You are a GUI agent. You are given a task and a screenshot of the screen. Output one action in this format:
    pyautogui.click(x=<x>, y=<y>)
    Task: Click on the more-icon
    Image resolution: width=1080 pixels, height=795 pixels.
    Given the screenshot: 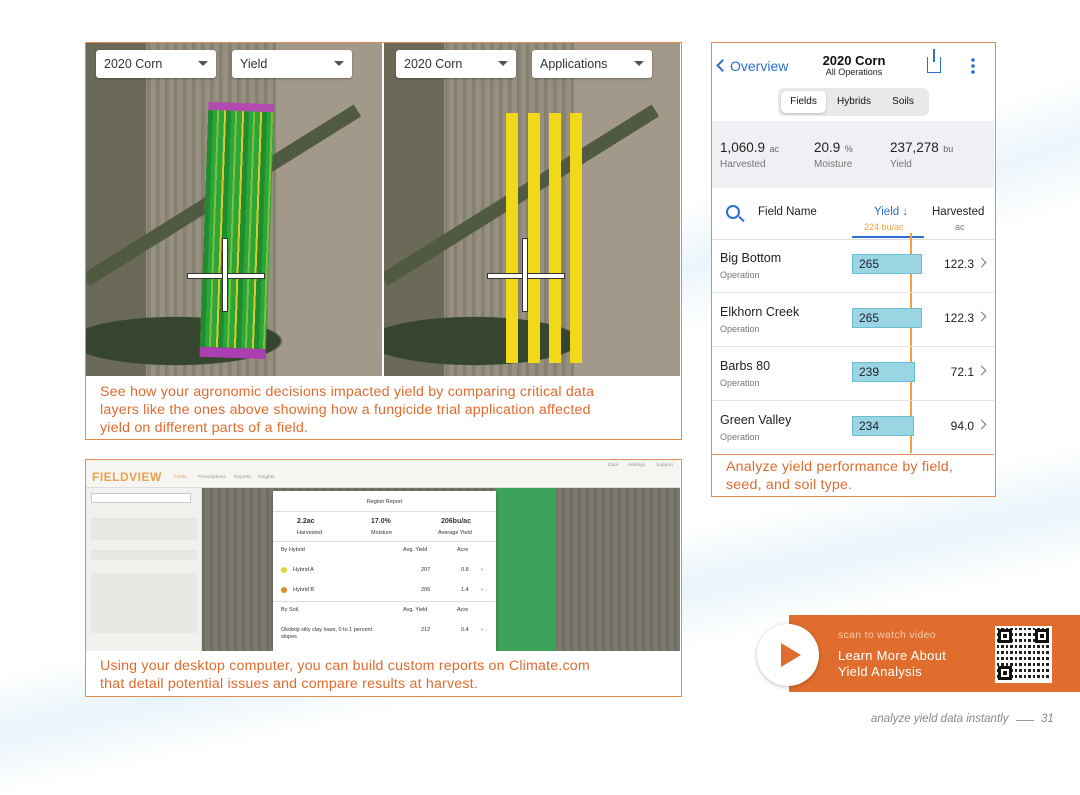 What is the action you would take?
    pyautogui.click(x=973, y=66)
    